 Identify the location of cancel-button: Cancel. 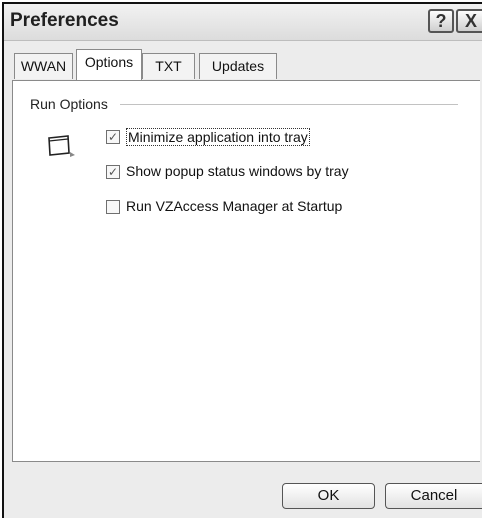
(433, 496).